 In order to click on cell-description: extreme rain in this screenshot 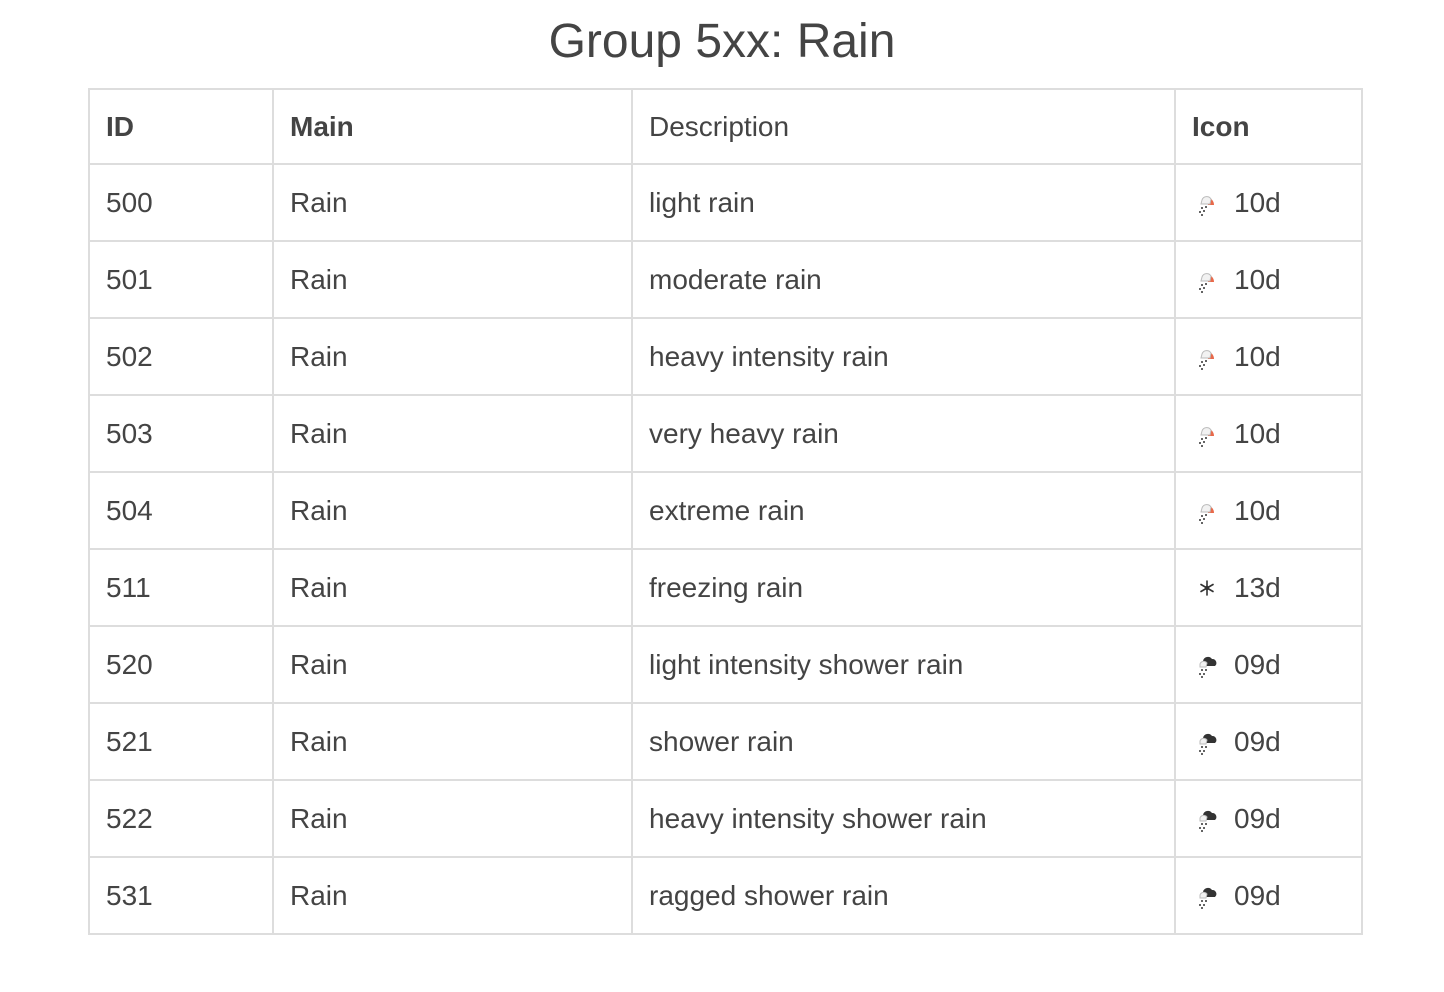, I will do `click(903, 510)`.